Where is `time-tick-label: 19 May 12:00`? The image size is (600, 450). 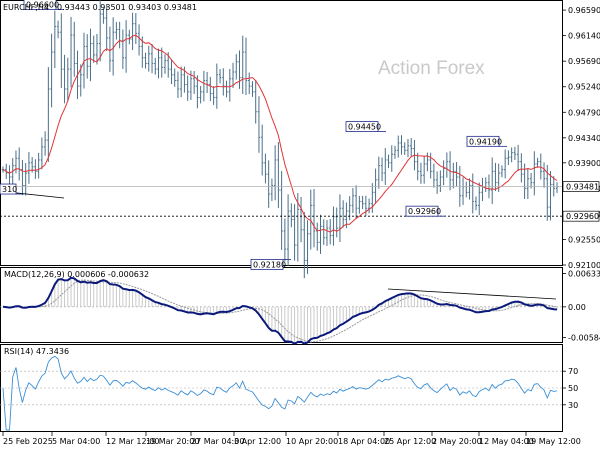 time-tick-label: 19 May 12:00 is located at coordinates (553, 441).